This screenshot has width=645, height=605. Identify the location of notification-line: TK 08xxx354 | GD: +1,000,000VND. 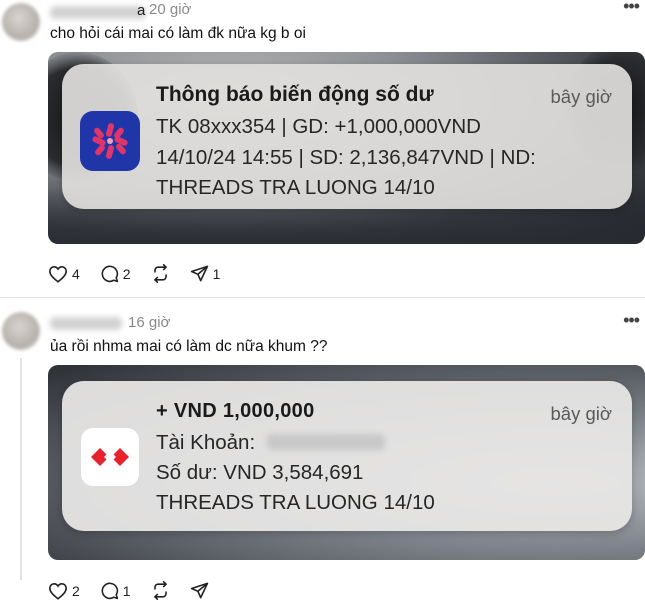
(318, 126).